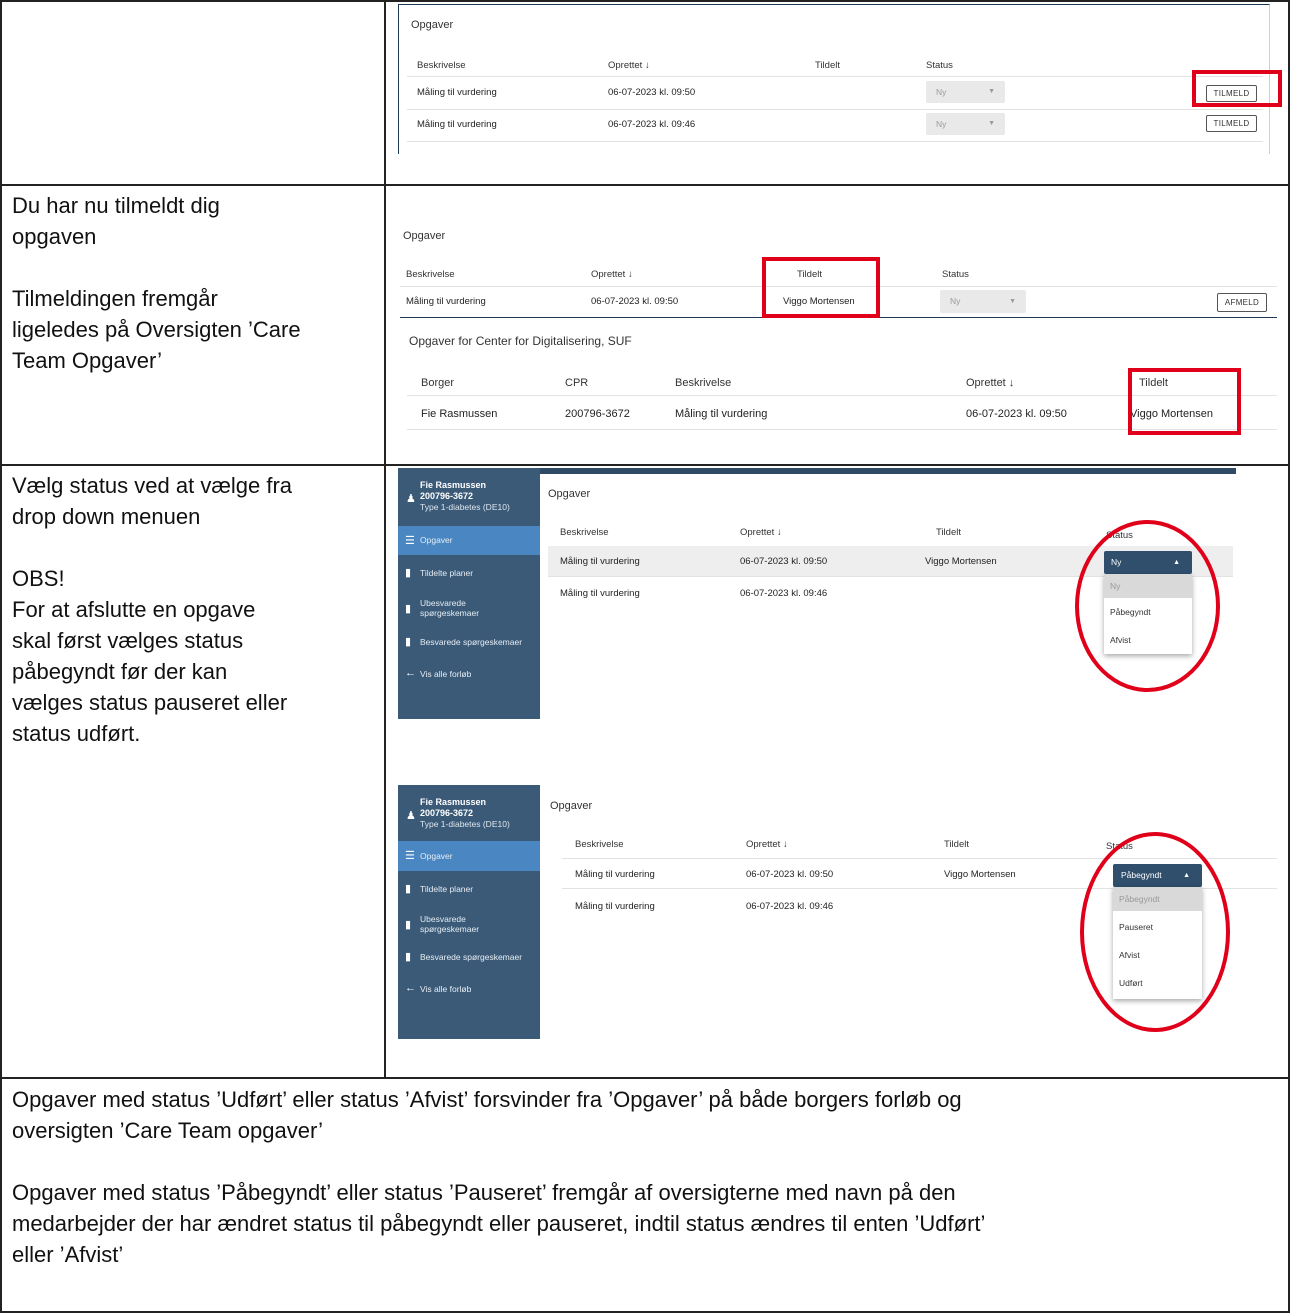  I want to click on table-border-row3, so click(645, 1078).